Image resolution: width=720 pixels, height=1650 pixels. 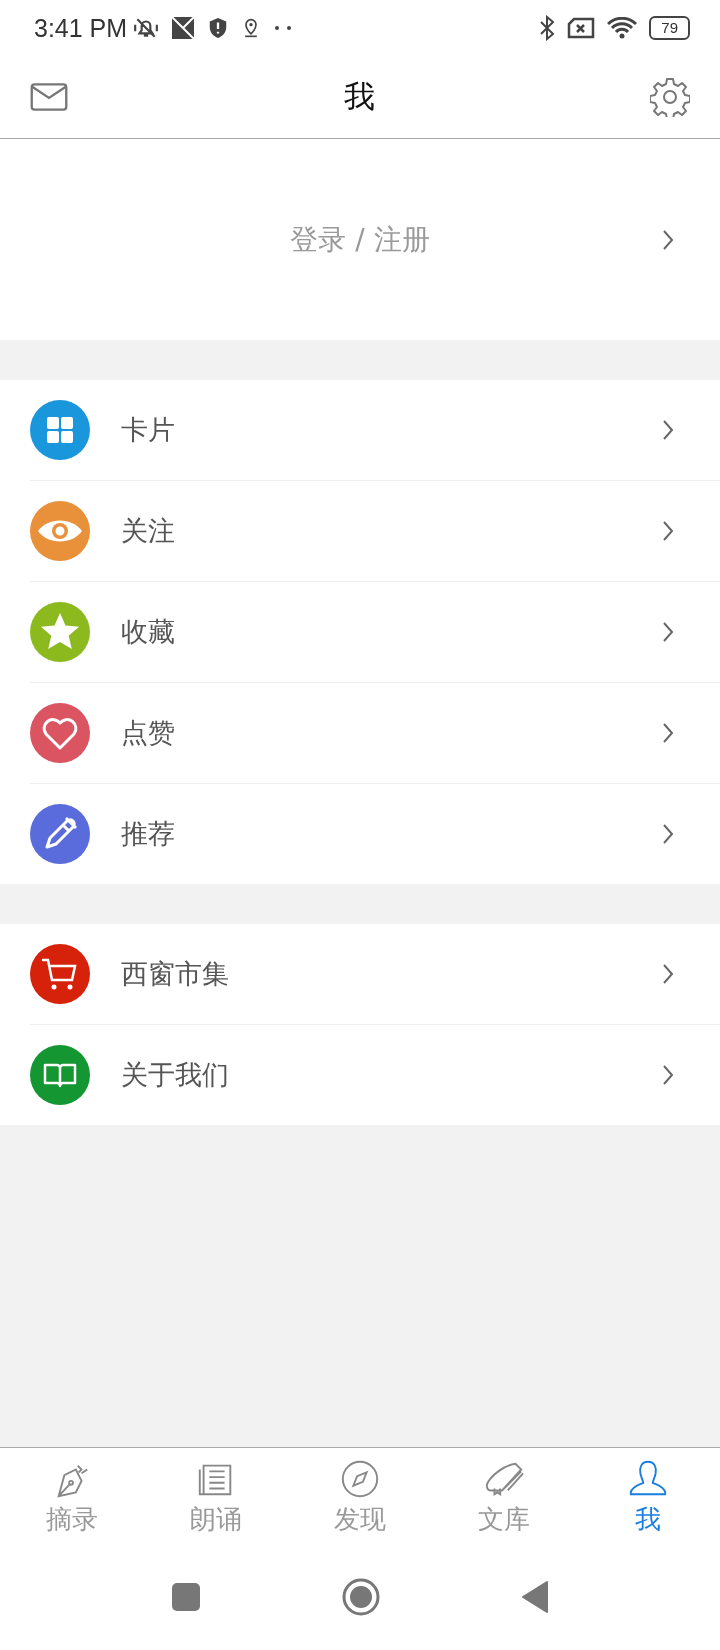 I want to click on menu-item: 关注, so click(x=375, y=531).